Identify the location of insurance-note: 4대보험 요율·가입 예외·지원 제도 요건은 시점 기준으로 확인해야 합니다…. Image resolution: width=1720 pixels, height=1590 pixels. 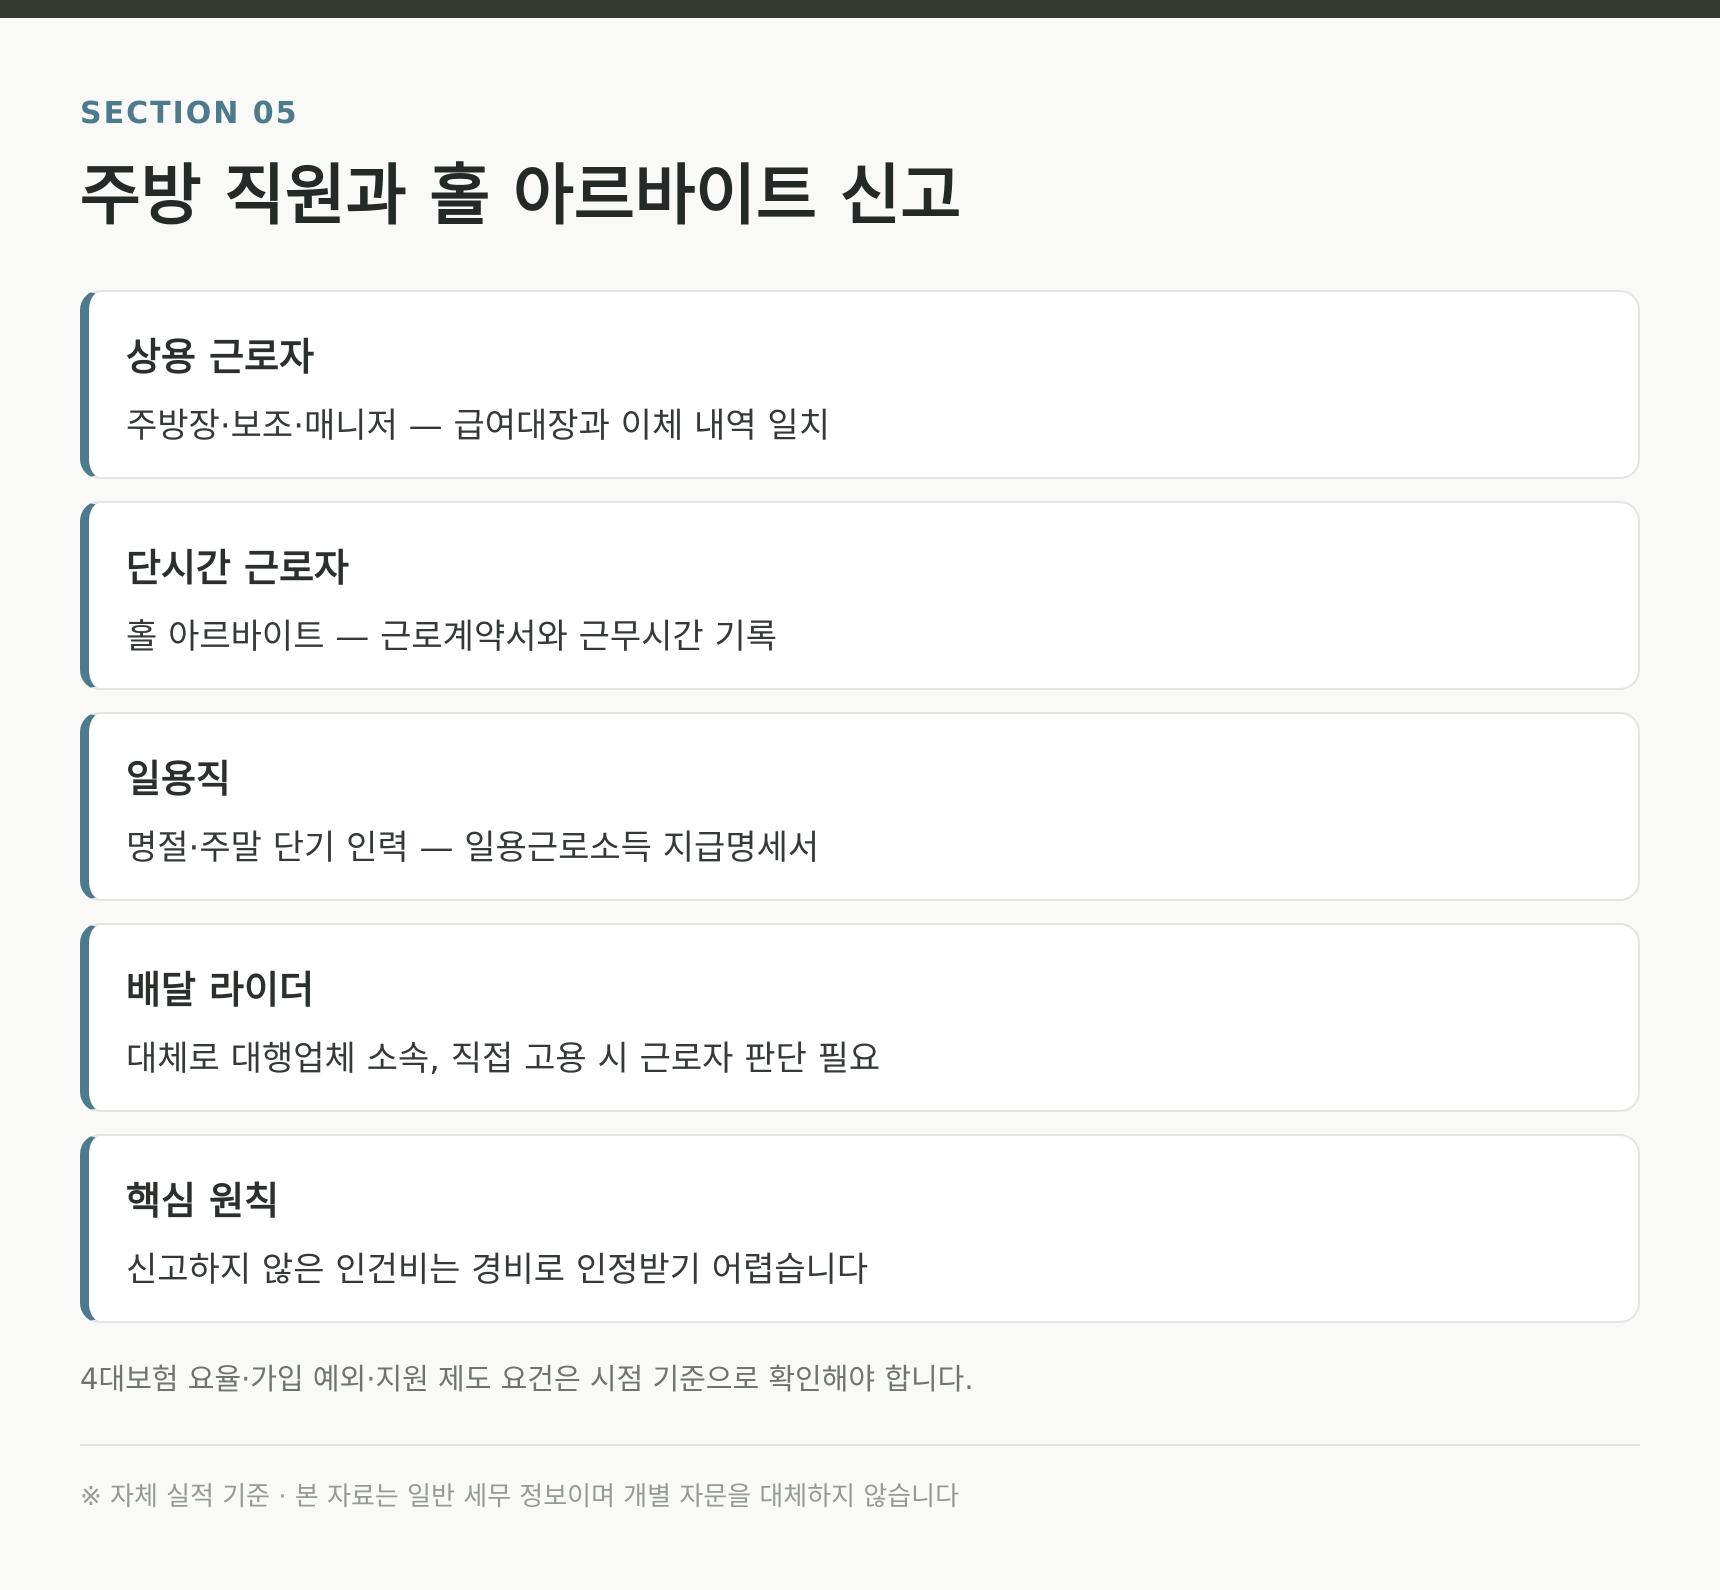
(527, 1379).